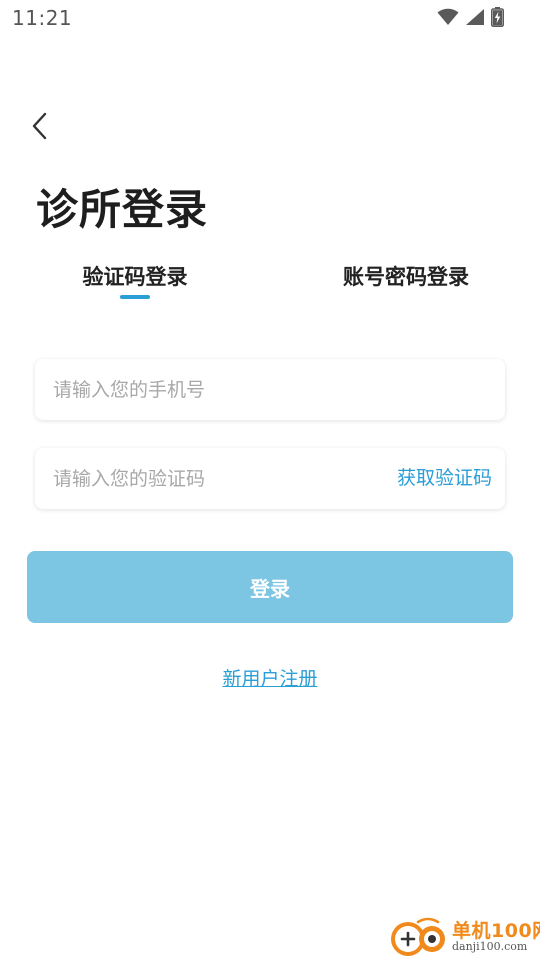 The width and height of the screenshot is (540, 960). I want to click on register-link: 新用户注册, so click(269, 679).